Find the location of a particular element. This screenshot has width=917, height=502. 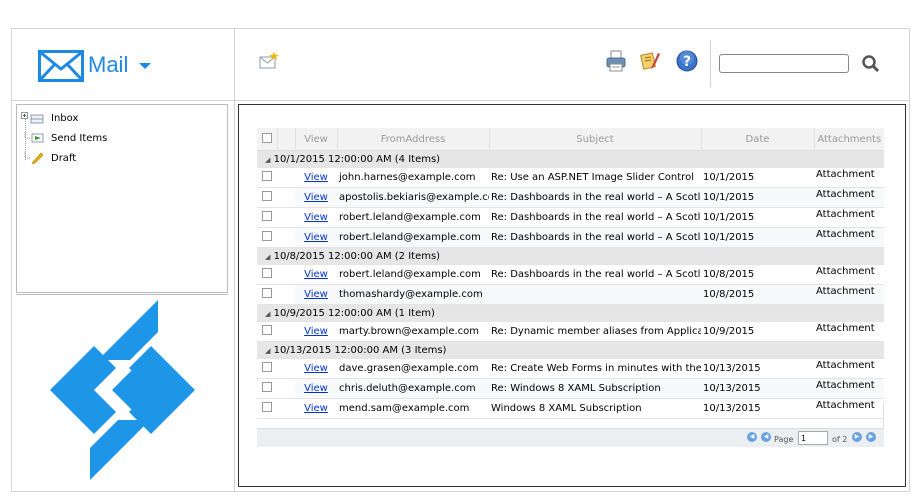

page-number-input is located at coordinates (813, 438).